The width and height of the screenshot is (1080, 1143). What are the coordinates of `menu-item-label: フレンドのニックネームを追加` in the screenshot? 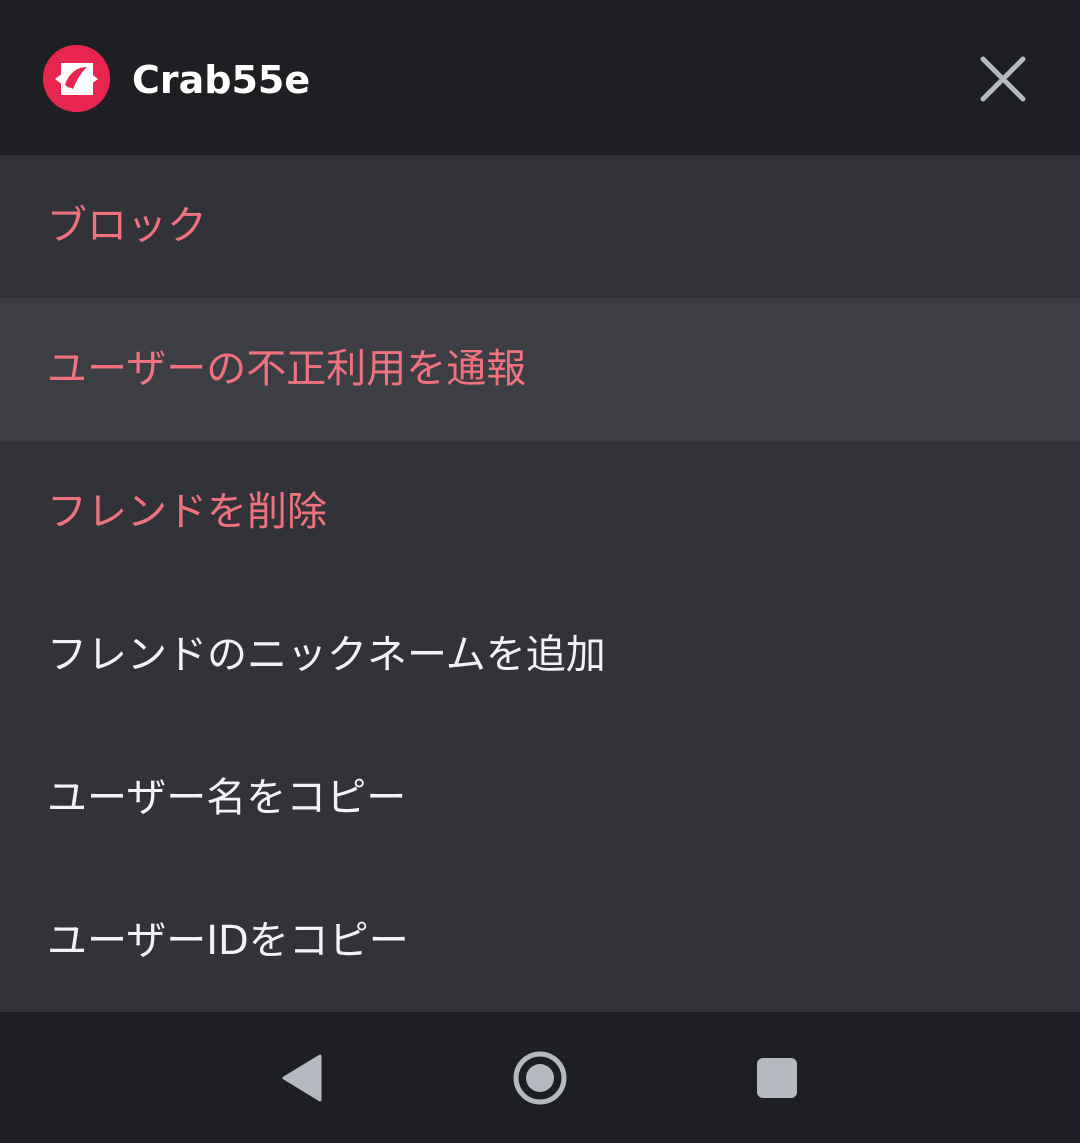 It's located at (326, 655).